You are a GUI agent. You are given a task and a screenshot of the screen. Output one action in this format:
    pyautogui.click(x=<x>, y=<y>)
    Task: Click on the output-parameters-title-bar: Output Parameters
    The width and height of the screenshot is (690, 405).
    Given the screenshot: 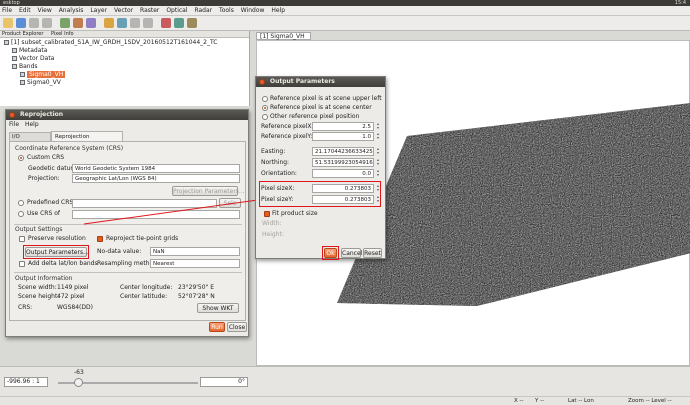 What is the action you would take?
    pyautogui.click(x=320, y=82)
    